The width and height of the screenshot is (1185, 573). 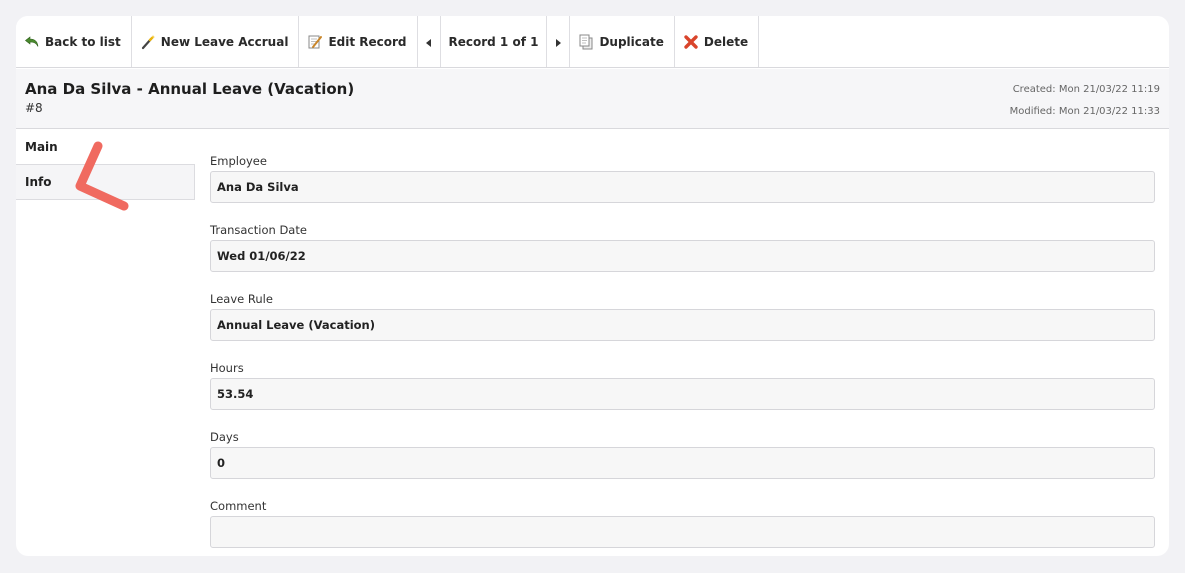 I want to click on record-id: #8, so click(x=34, y=108).